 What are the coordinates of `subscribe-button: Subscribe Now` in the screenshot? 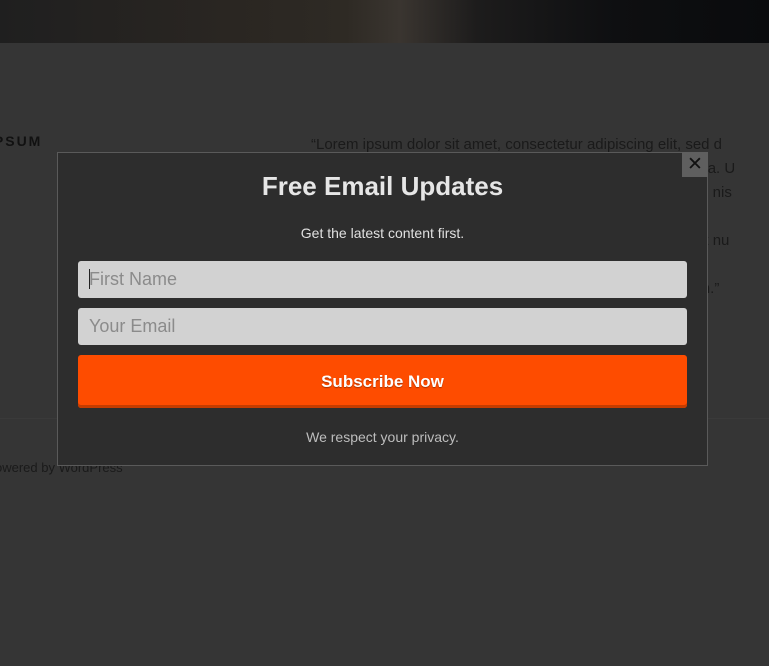 It's located at (382, 381).